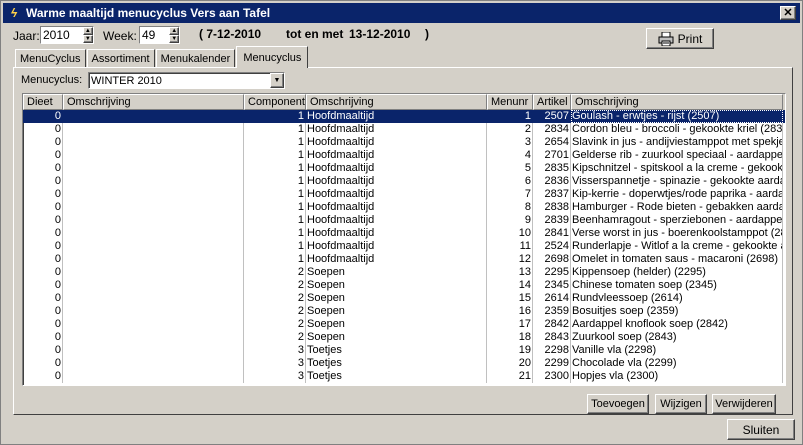  Describe the element at coordinates (277, 80) in the screenshot. I see `chevron-down-icon: ▼` at that location.